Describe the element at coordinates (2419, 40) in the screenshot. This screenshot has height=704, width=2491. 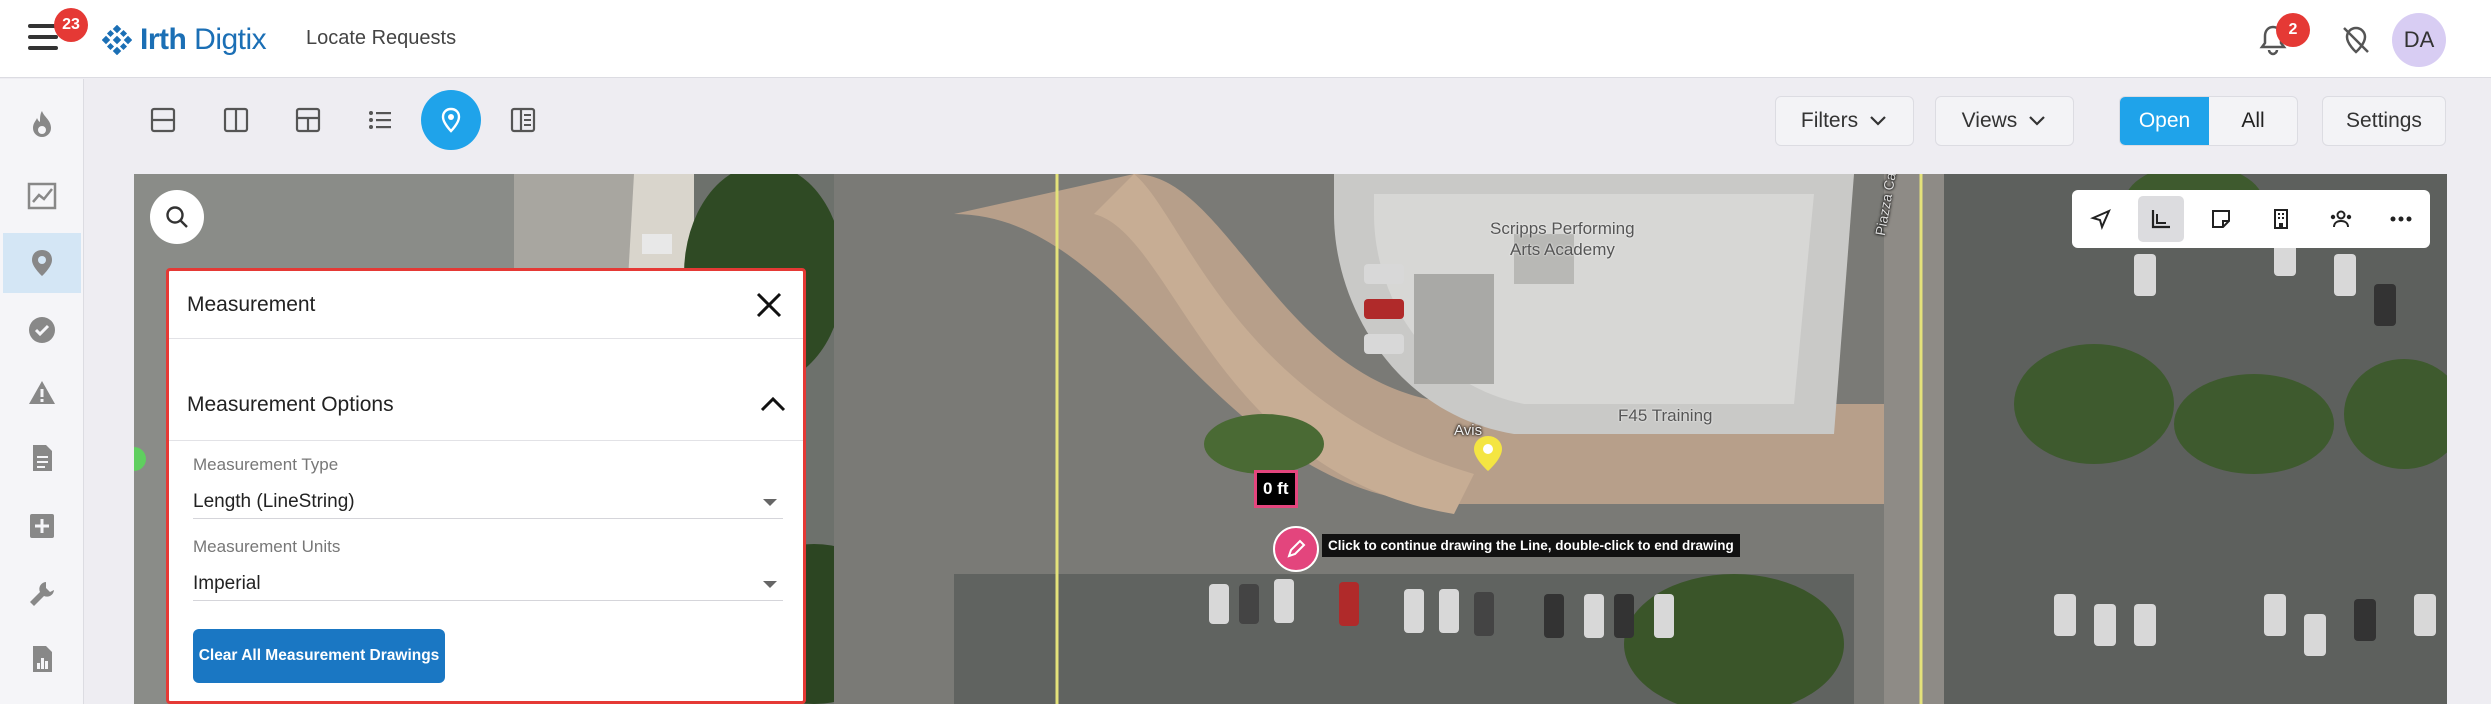
I see `avatar: DA` at that location.